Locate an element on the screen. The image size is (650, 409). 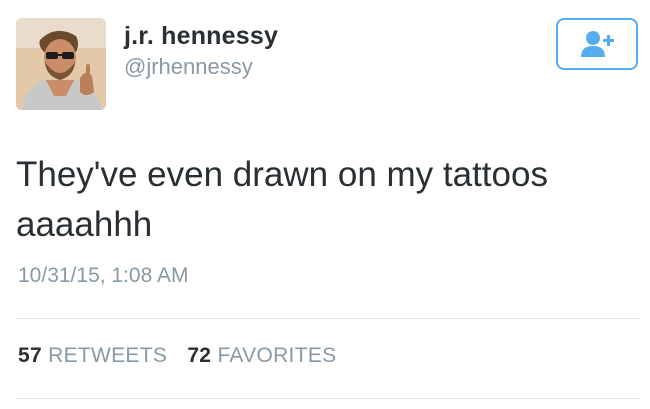
user-handle: @jrhennessy is located at coordinates (188, 67).